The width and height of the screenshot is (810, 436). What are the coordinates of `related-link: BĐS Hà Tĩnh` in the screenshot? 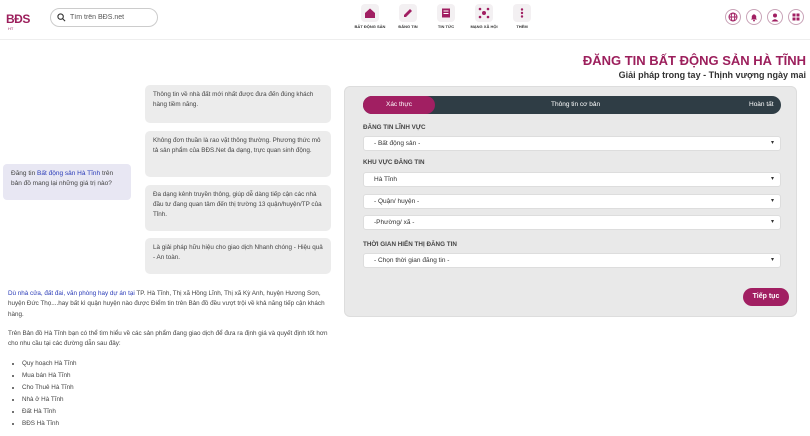 It's located at (49, 424).